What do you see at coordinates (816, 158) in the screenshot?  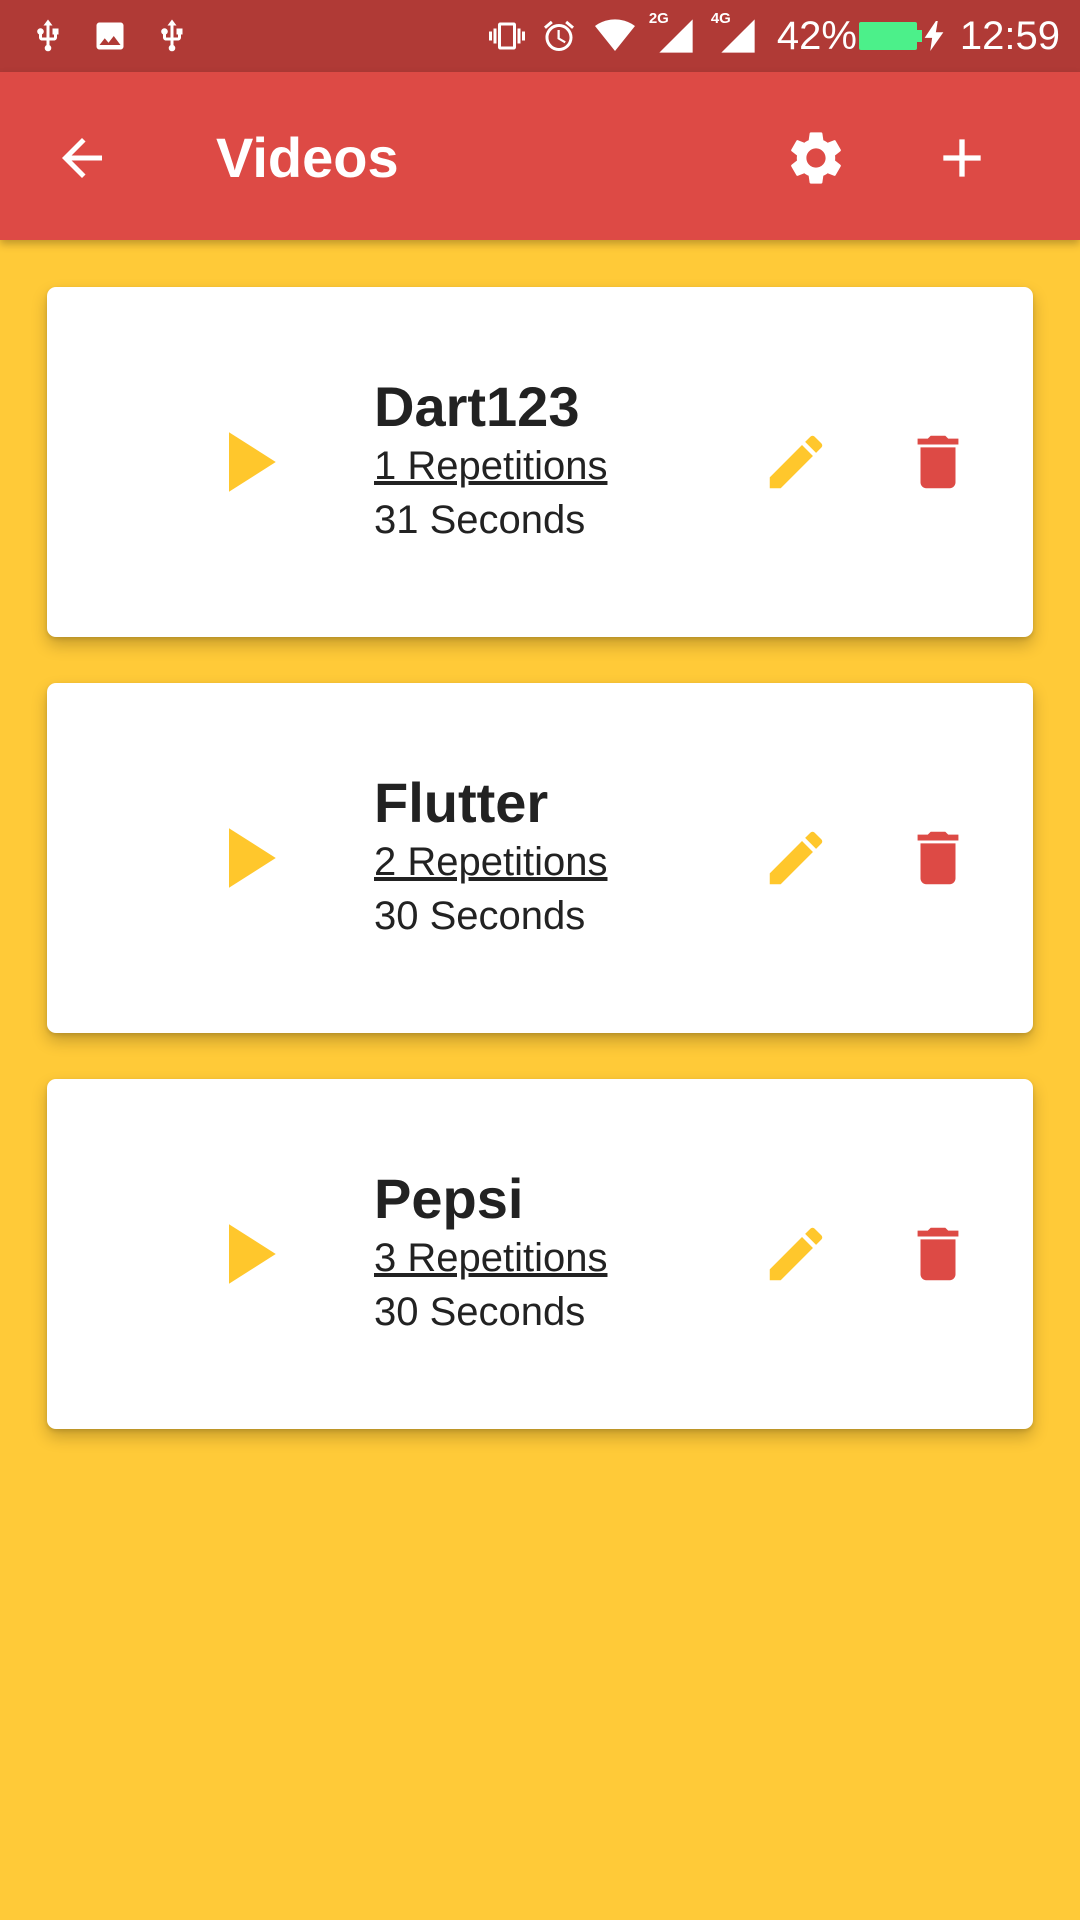 I see `settings-gear-icon` at bounding box center [816, 158].